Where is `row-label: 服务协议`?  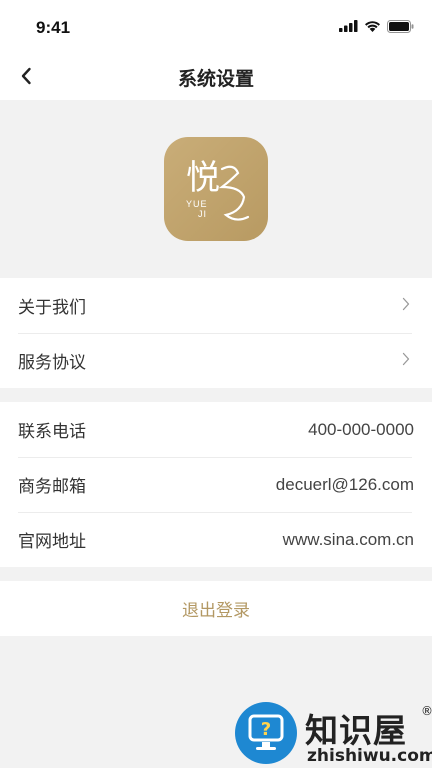
row-label: 服务协议 is located at coordinates (52, 363).